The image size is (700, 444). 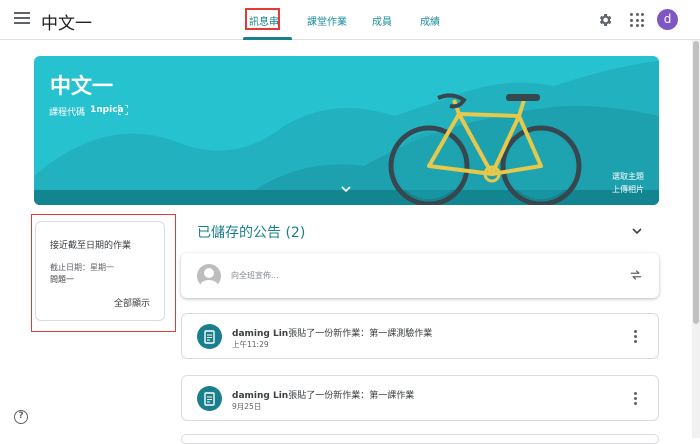 I want to click on stream-item: daming Lin張貼了一份新作業：第一課測驗作業 上午11:29, so click(x=420, y=336).